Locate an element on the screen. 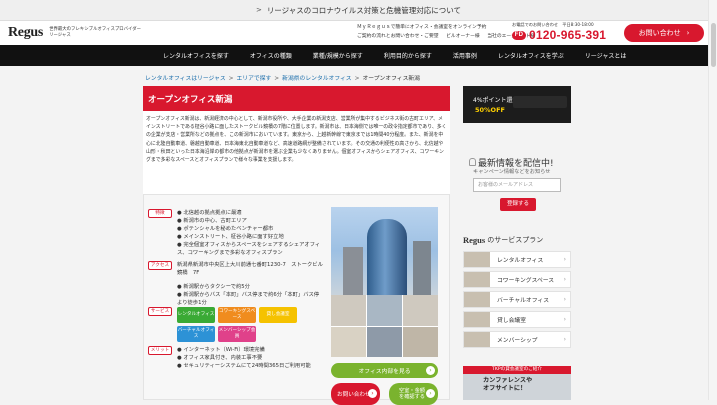  photo-thumbnails is located at coordinates (384, 326).